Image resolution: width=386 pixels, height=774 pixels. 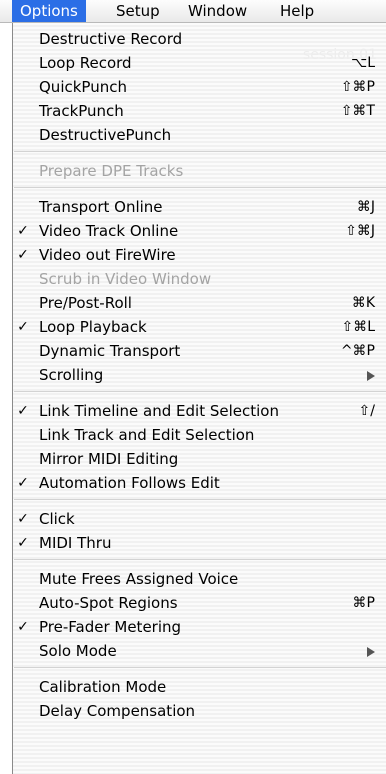 I want to click on menu-bar: Options Setup Window Help, so click(x=193, y=11).